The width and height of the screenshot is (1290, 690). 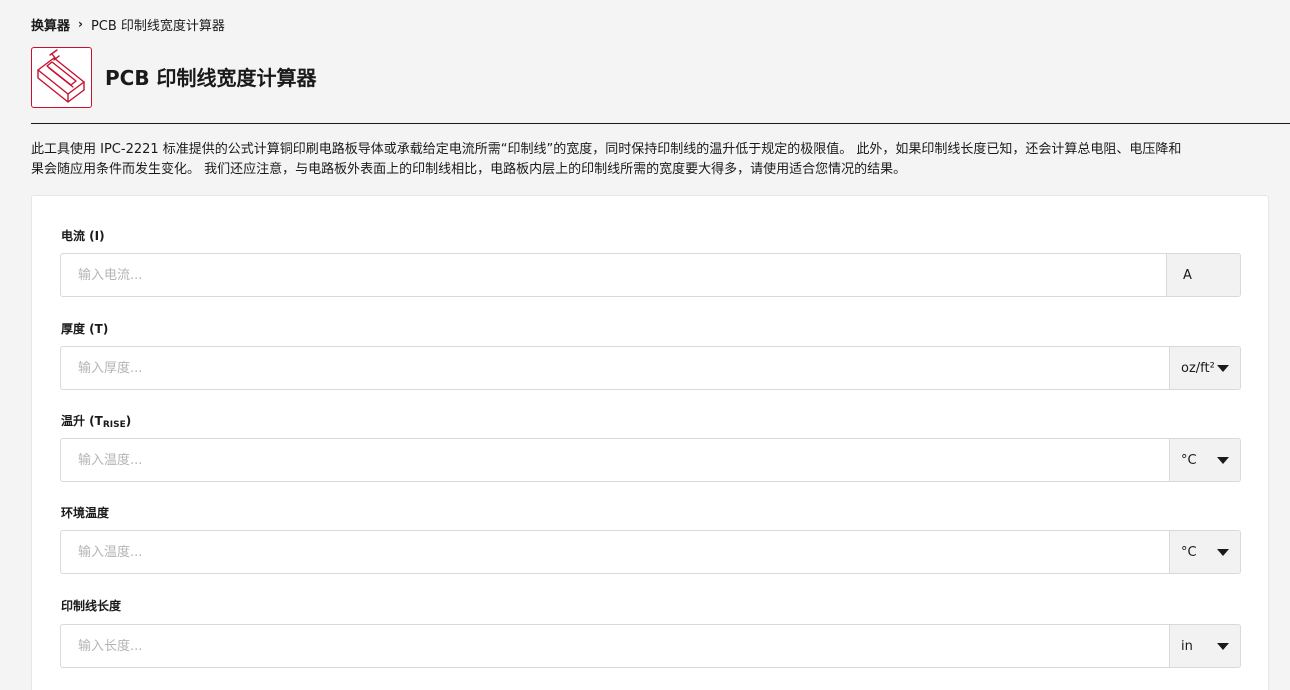 What do you see at coordinates (660, 123) in the screenshot?
I see `title-divider` at bounding box center [660, 123].